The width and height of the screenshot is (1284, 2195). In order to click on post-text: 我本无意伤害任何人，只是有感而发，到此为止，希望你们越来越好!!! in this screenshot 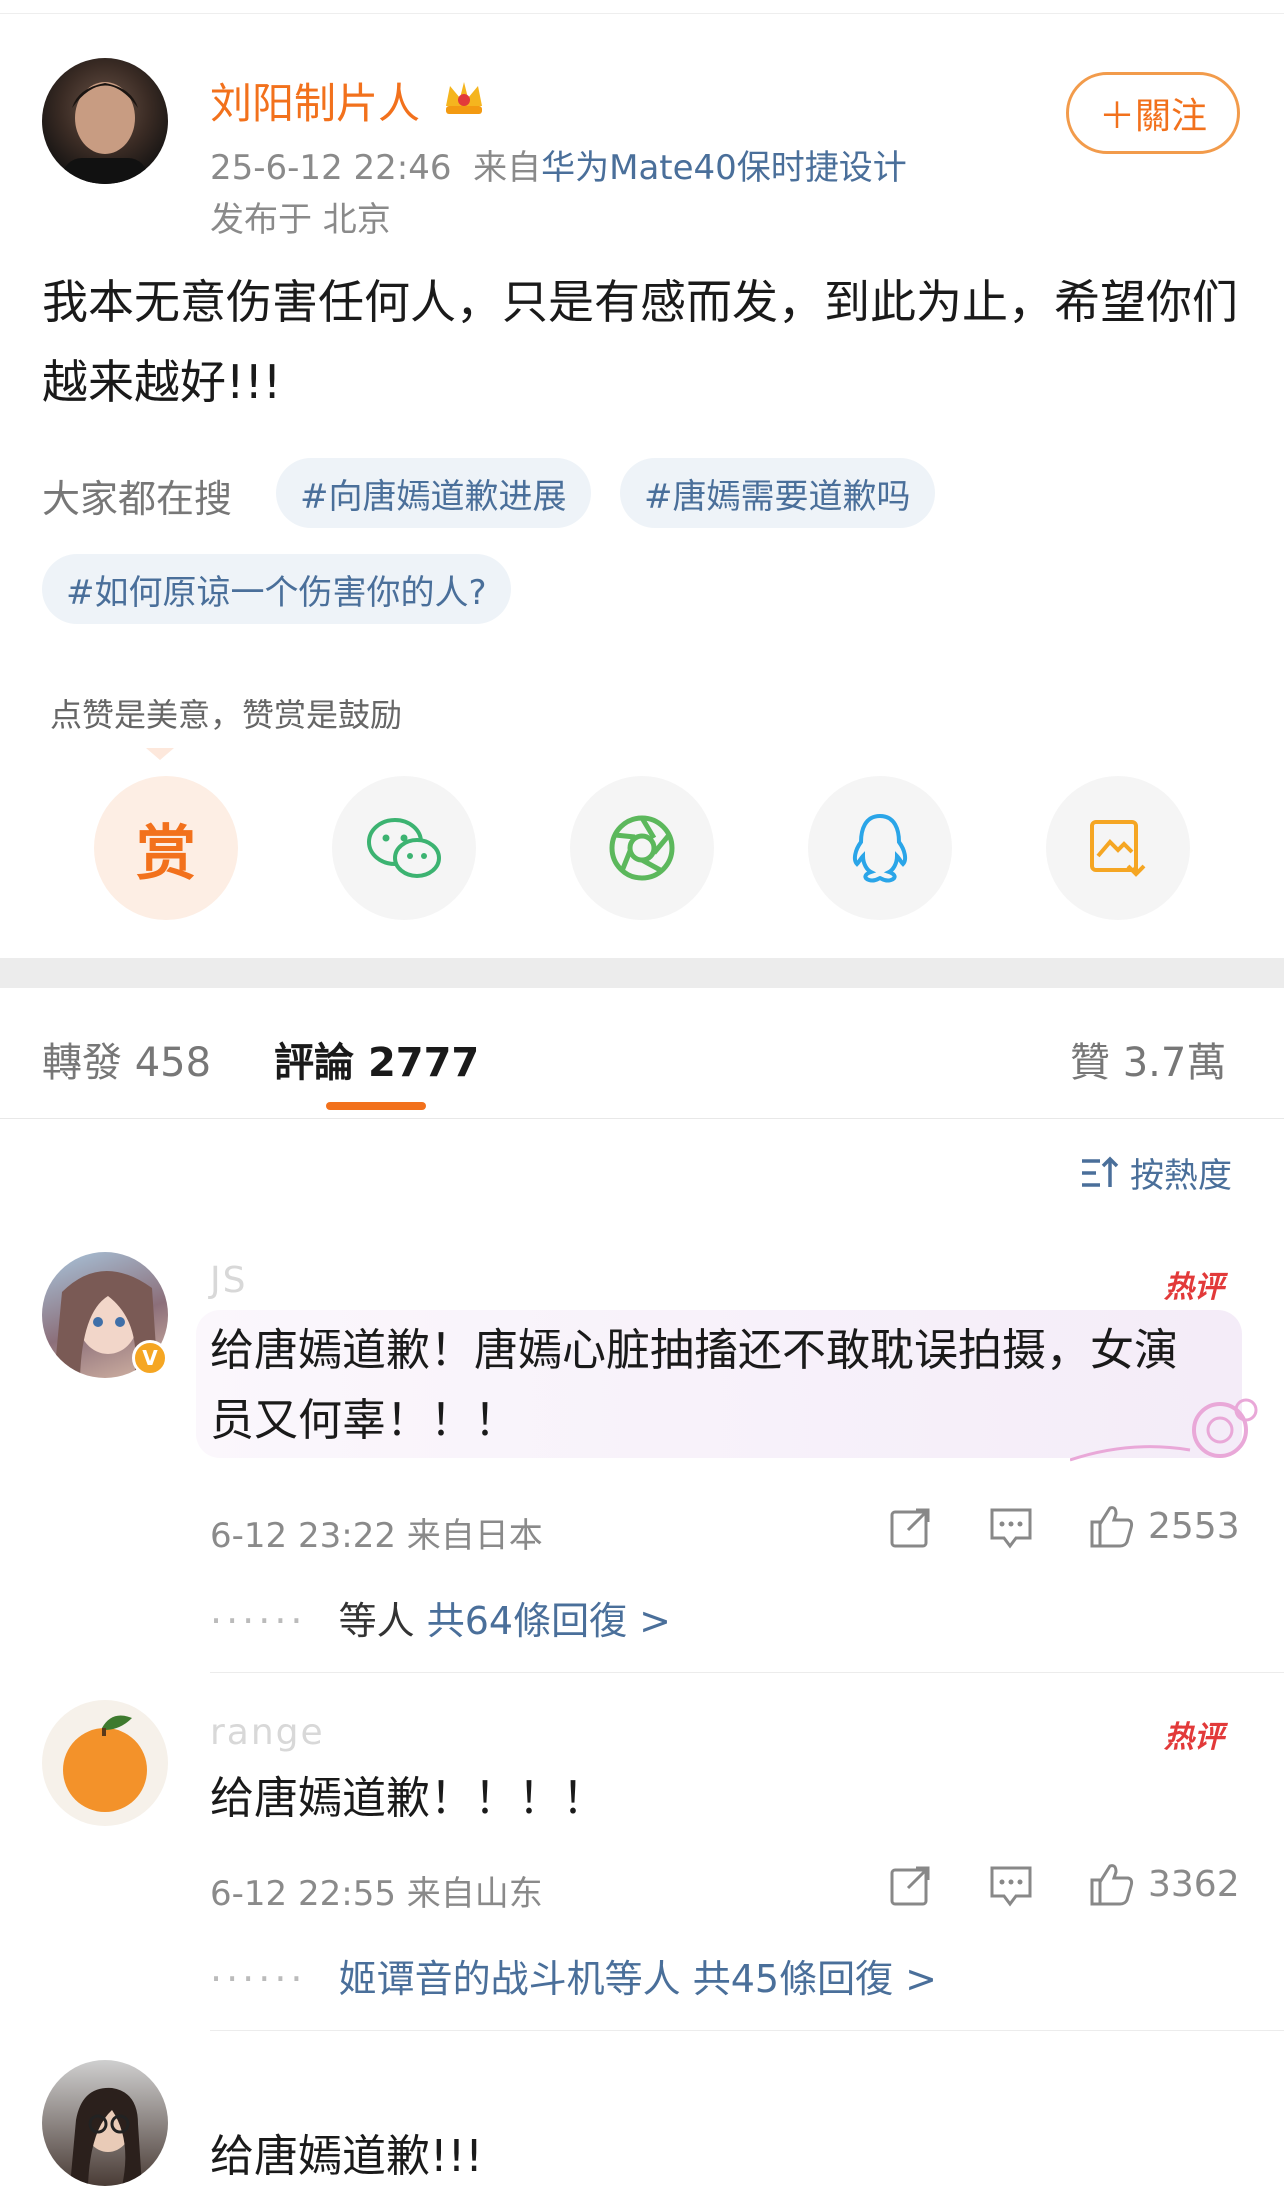, I will do `click(640, 342)`.